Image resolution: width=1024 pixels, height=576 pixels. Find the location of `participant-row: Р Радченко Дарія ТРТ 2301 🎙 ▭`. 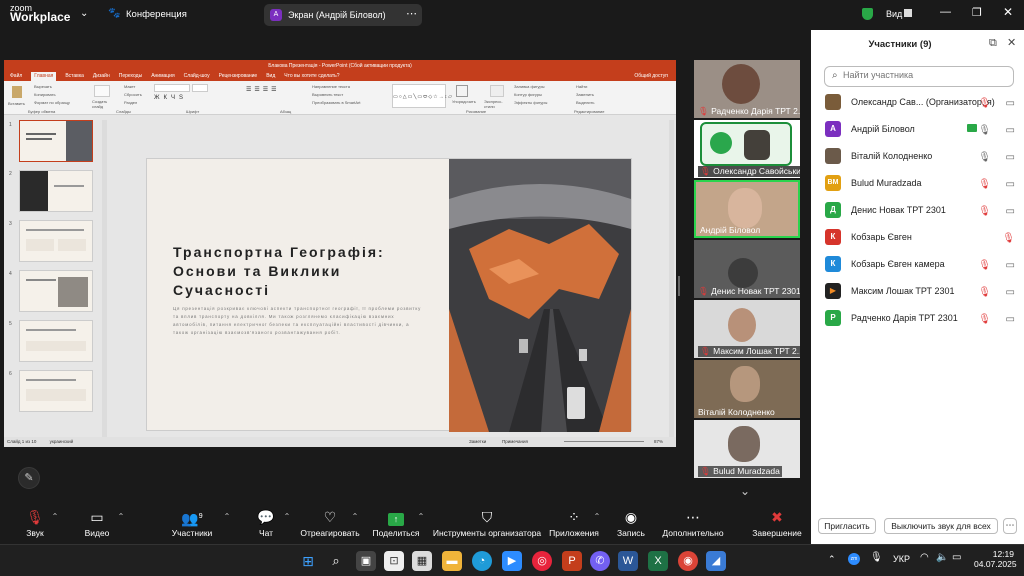

participant-row: Р Радченко Дарія ТРТ 2301 🎙 ▭ is located at coordinates (923, 318).